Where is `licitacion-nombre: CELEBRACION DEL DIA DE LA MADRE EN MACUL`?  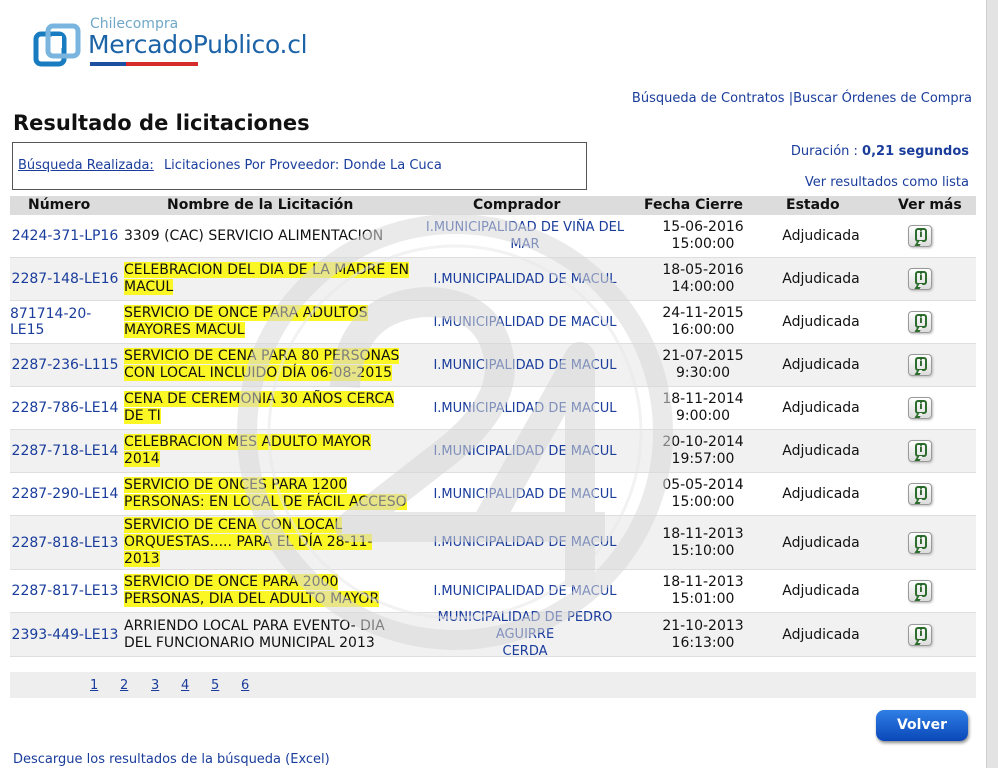 licitacion-nombre: CELEBRACION DEL DIA DE LA MADRE EN MACUL is located at coordinates (270, 279).